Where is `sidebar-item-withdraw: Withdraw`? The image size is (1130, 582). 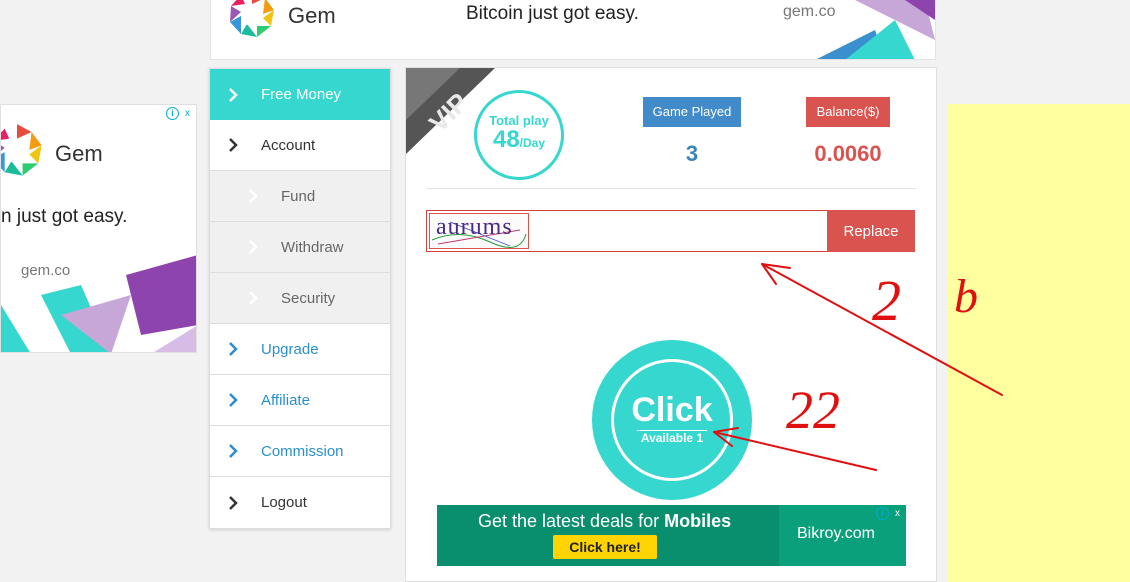
sidebar-item-withdraw: Withdraw is located at coordinates (300, 247).